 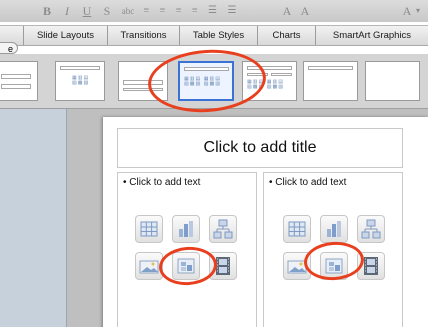 What do you see at coordinates (107, 11) in the screenshot?
I see `shadow-button: S` at bounding box center [107, 11].